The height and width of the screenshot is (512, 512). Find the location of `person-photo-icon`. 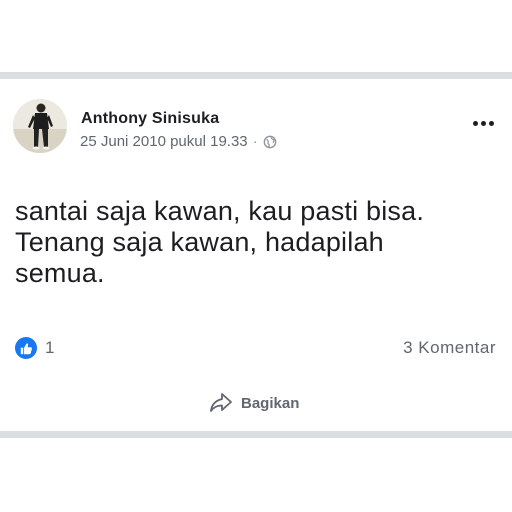

person-photo-icon is located at coordinates (40, 126).